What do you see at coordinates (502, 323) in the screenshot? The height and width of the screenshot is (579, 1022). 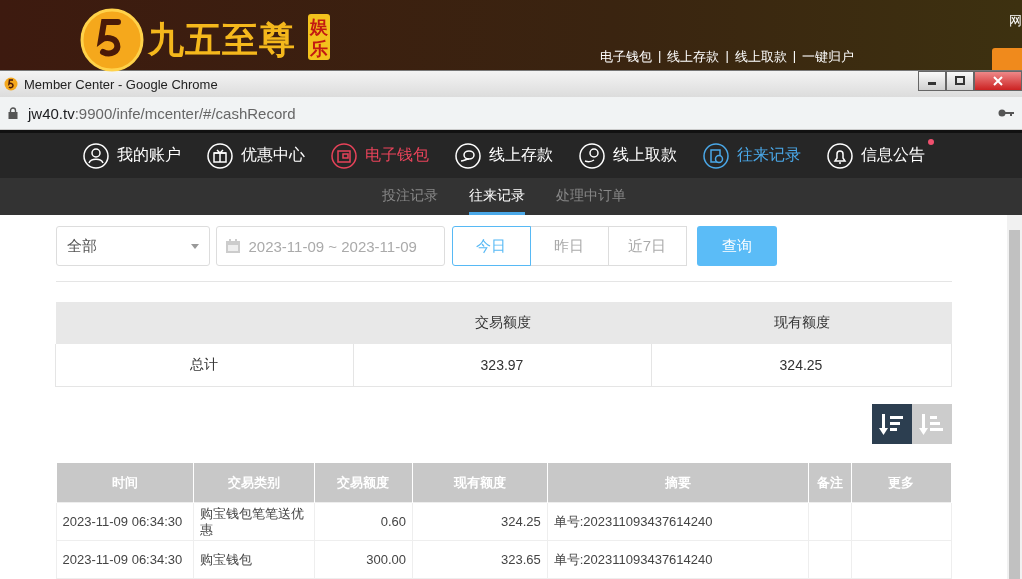 I see `column-header: 交易额度` at bounding box center [502, 323].